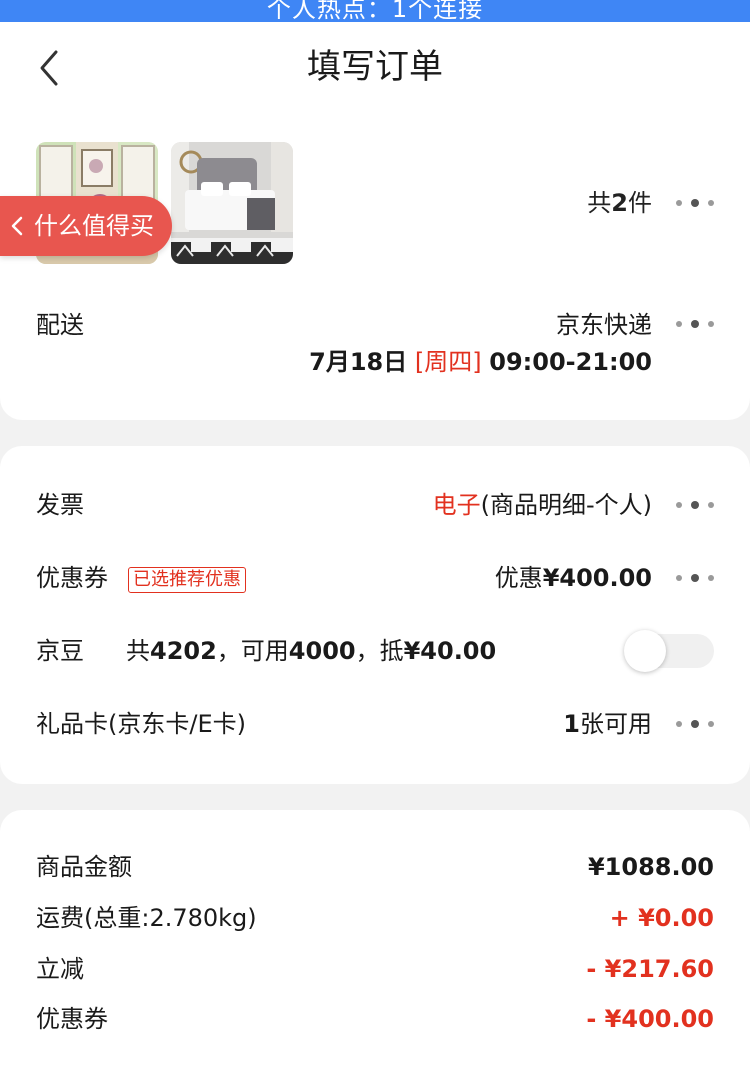  What do you see at coordinates (187, 580) in the screenshot?
I see `coupon-recommend-badge: 已选推荐优惠` at bounding box center [187, 580].